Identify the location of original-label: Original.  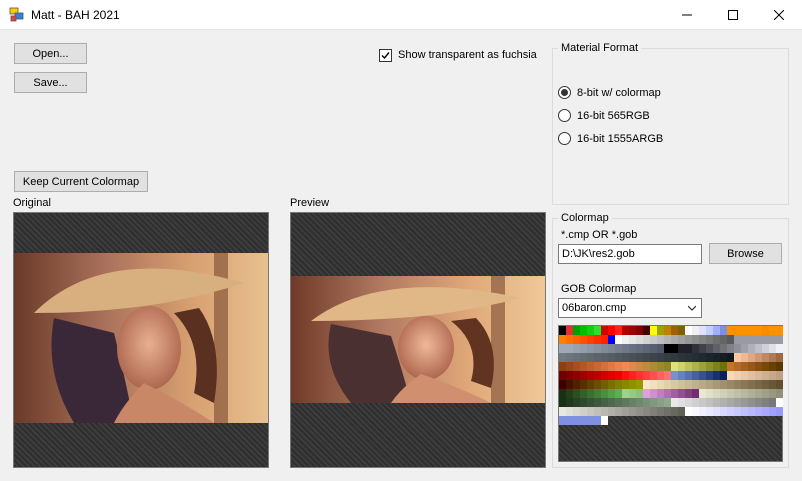
(32, 203).